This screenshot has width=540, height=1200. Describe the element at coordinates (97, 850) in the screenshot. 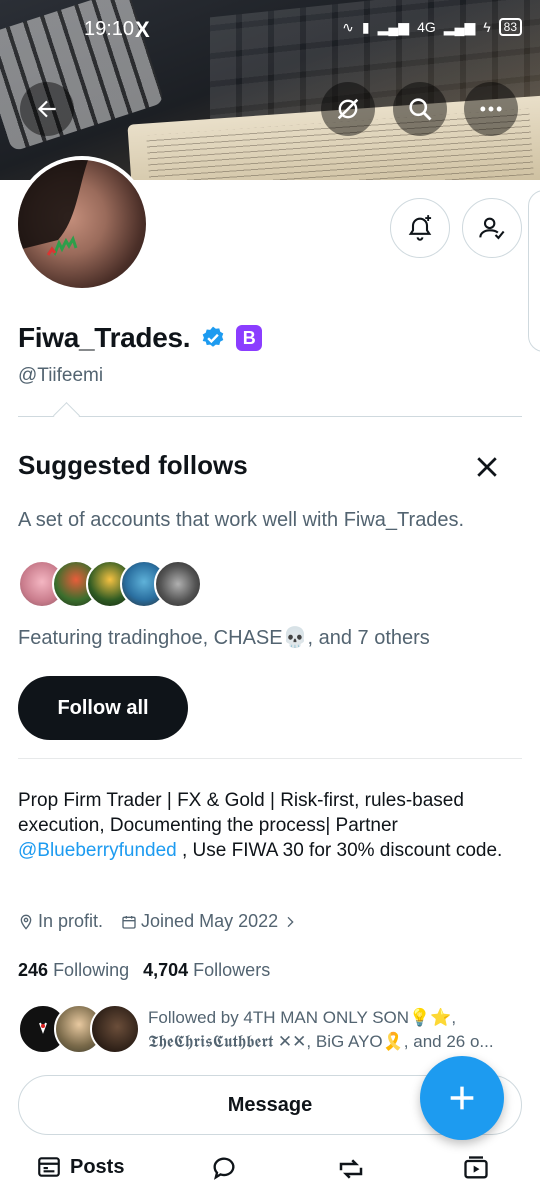

I see `bio-mention-link: @Blueberryfunded` at that location.